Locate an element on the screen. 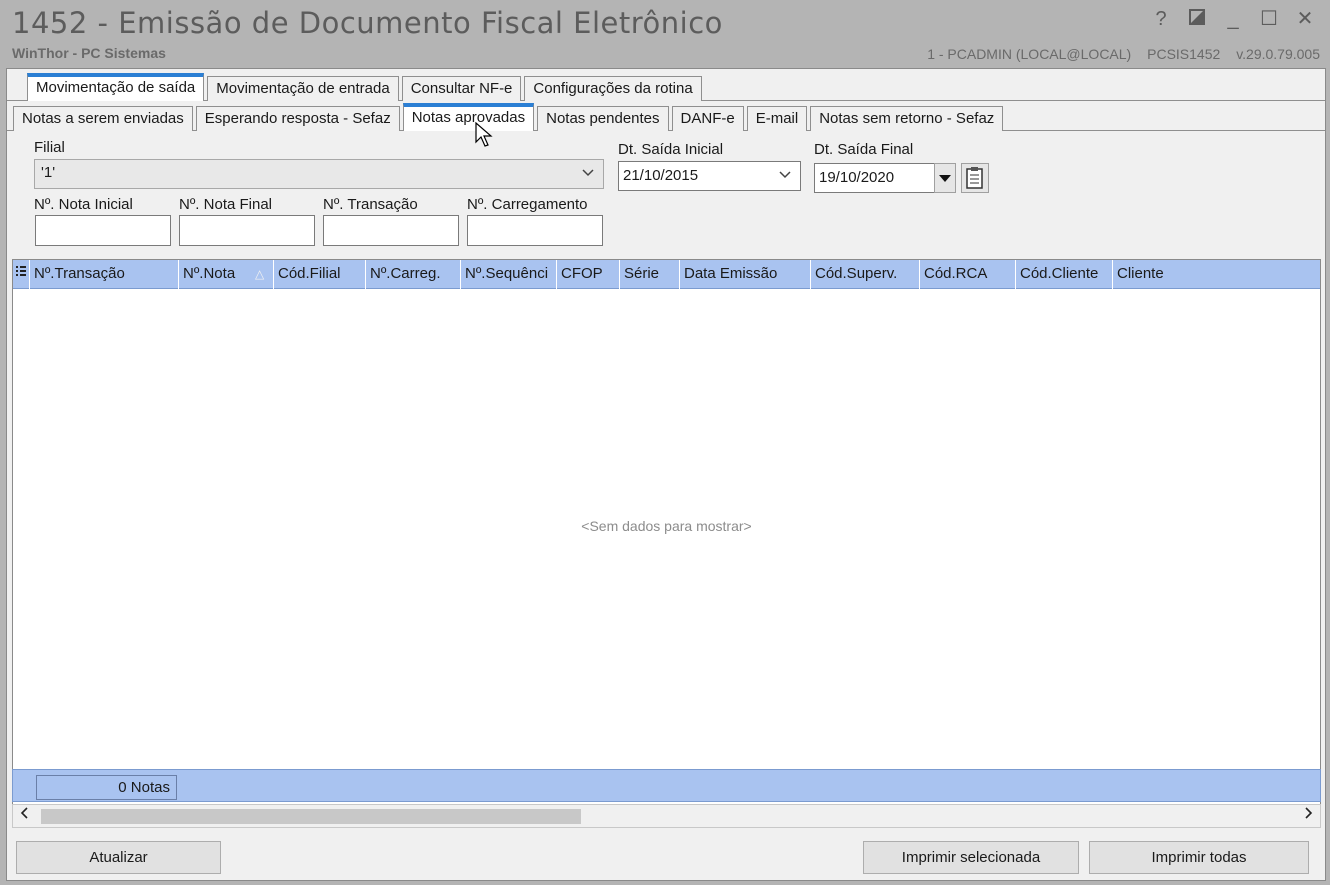 This screenshot has height=885, width=1330. tab-consultar-nfe: Consultar NF-e is located at coordinates (461, 88).